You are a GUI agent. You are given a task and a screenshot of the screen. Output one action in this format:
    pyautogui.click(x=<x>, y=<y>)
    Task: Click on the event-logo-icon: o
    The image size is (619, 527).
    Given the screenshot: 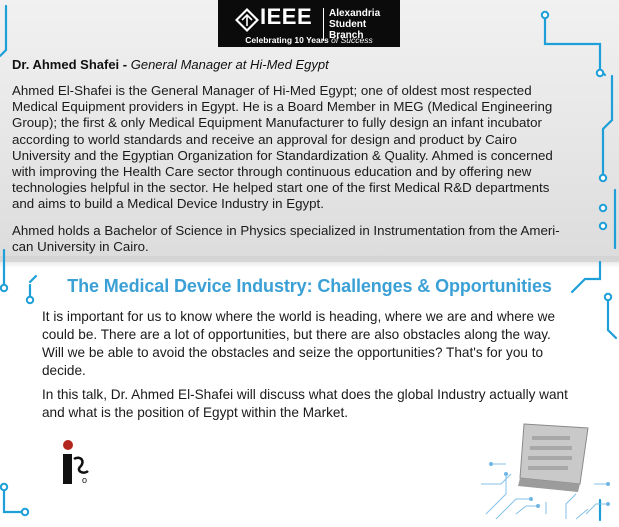 What is the action you would take?
    pyautogui.click(x=76, y=462)
    